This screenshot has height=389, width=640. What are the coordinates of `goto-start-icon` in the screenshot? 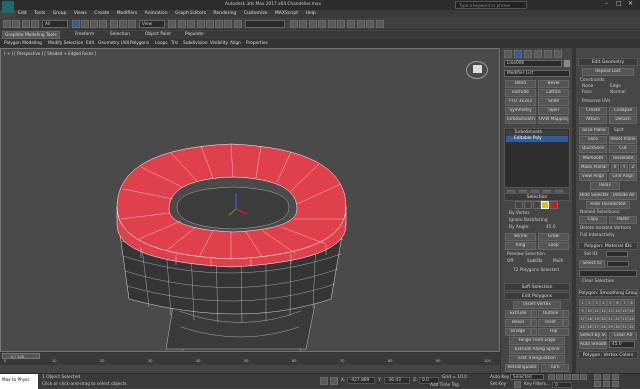 It's located at (551, 377).